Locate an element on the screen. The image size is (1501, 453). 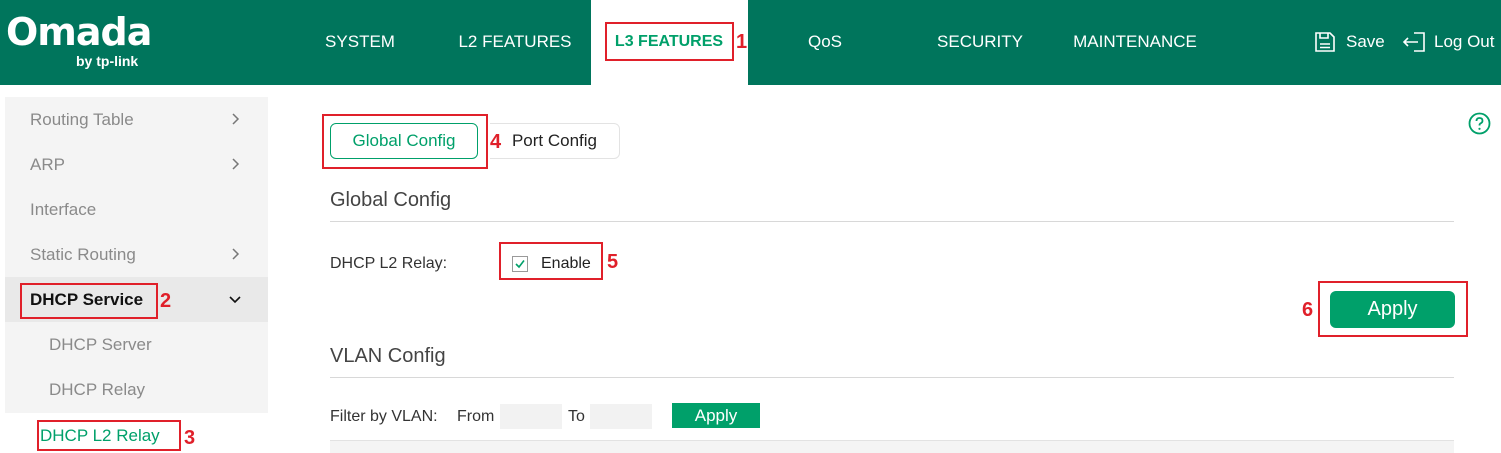
annotation-number-1: 1 is located at coordinates (742, 42).